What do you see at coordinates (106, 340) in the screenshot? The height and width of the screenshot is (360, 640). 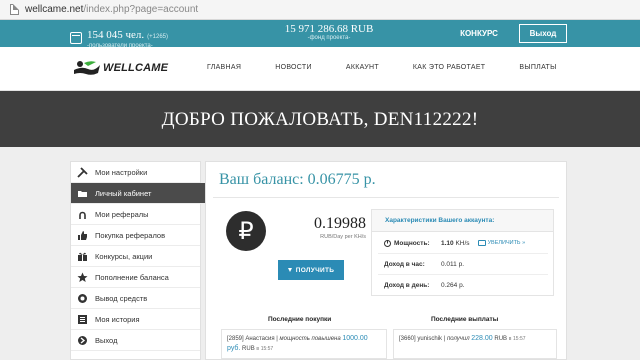 I see `sidebar-item-label: Выход` at bounding box center [106, 340].